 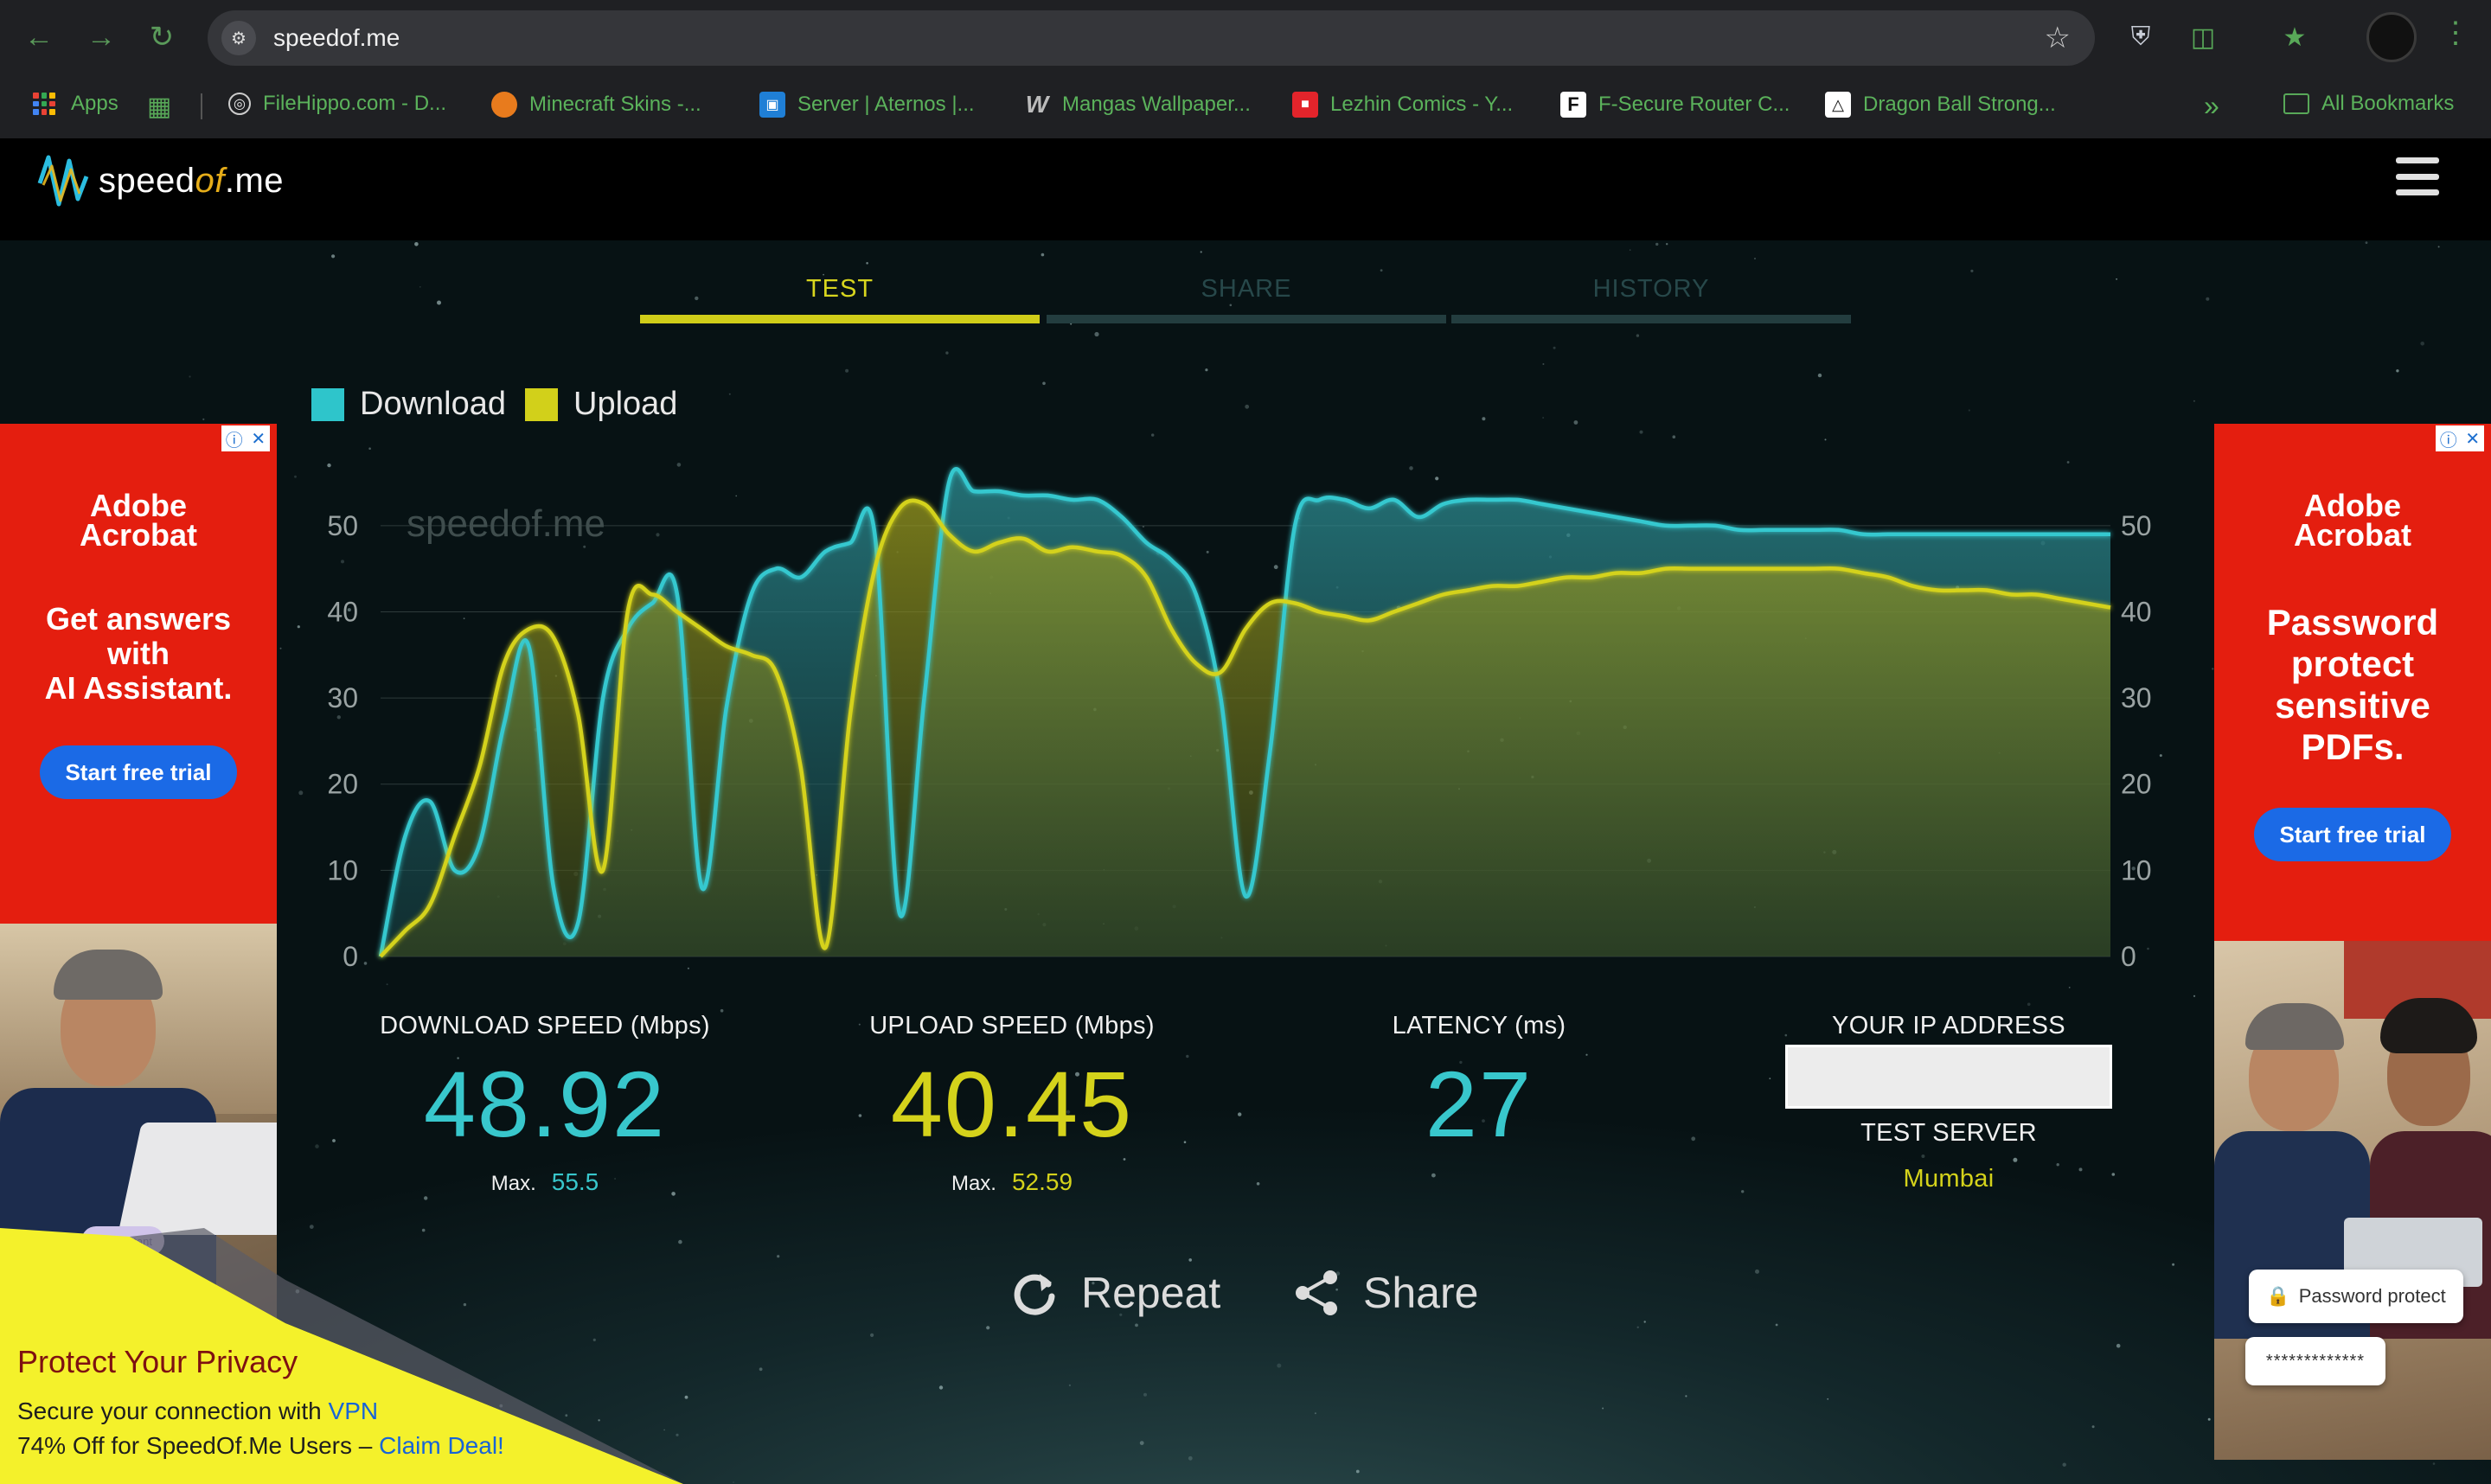 I want to click on all-bookmarks-folder: All Bookmarks, so click(x=2368, y=104).